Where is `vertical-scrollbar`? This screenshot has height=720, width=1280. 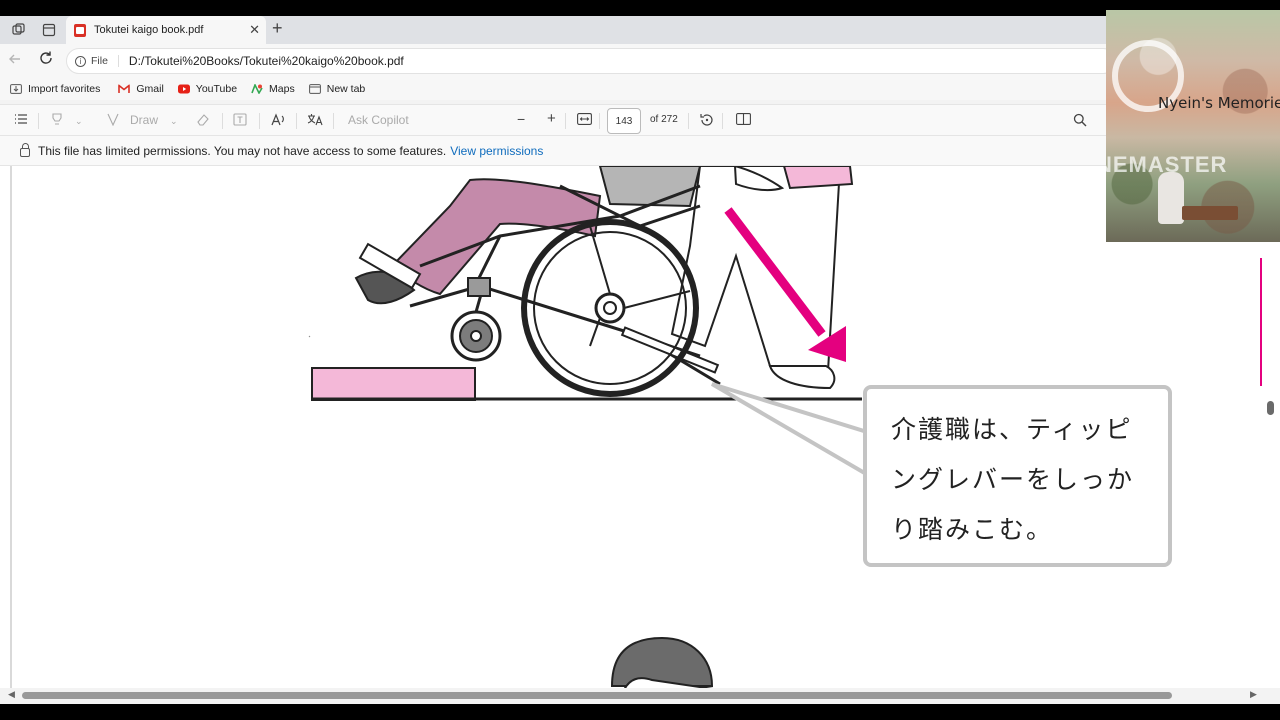 vertical-scrollbar is located at coordinates (1271, 428).